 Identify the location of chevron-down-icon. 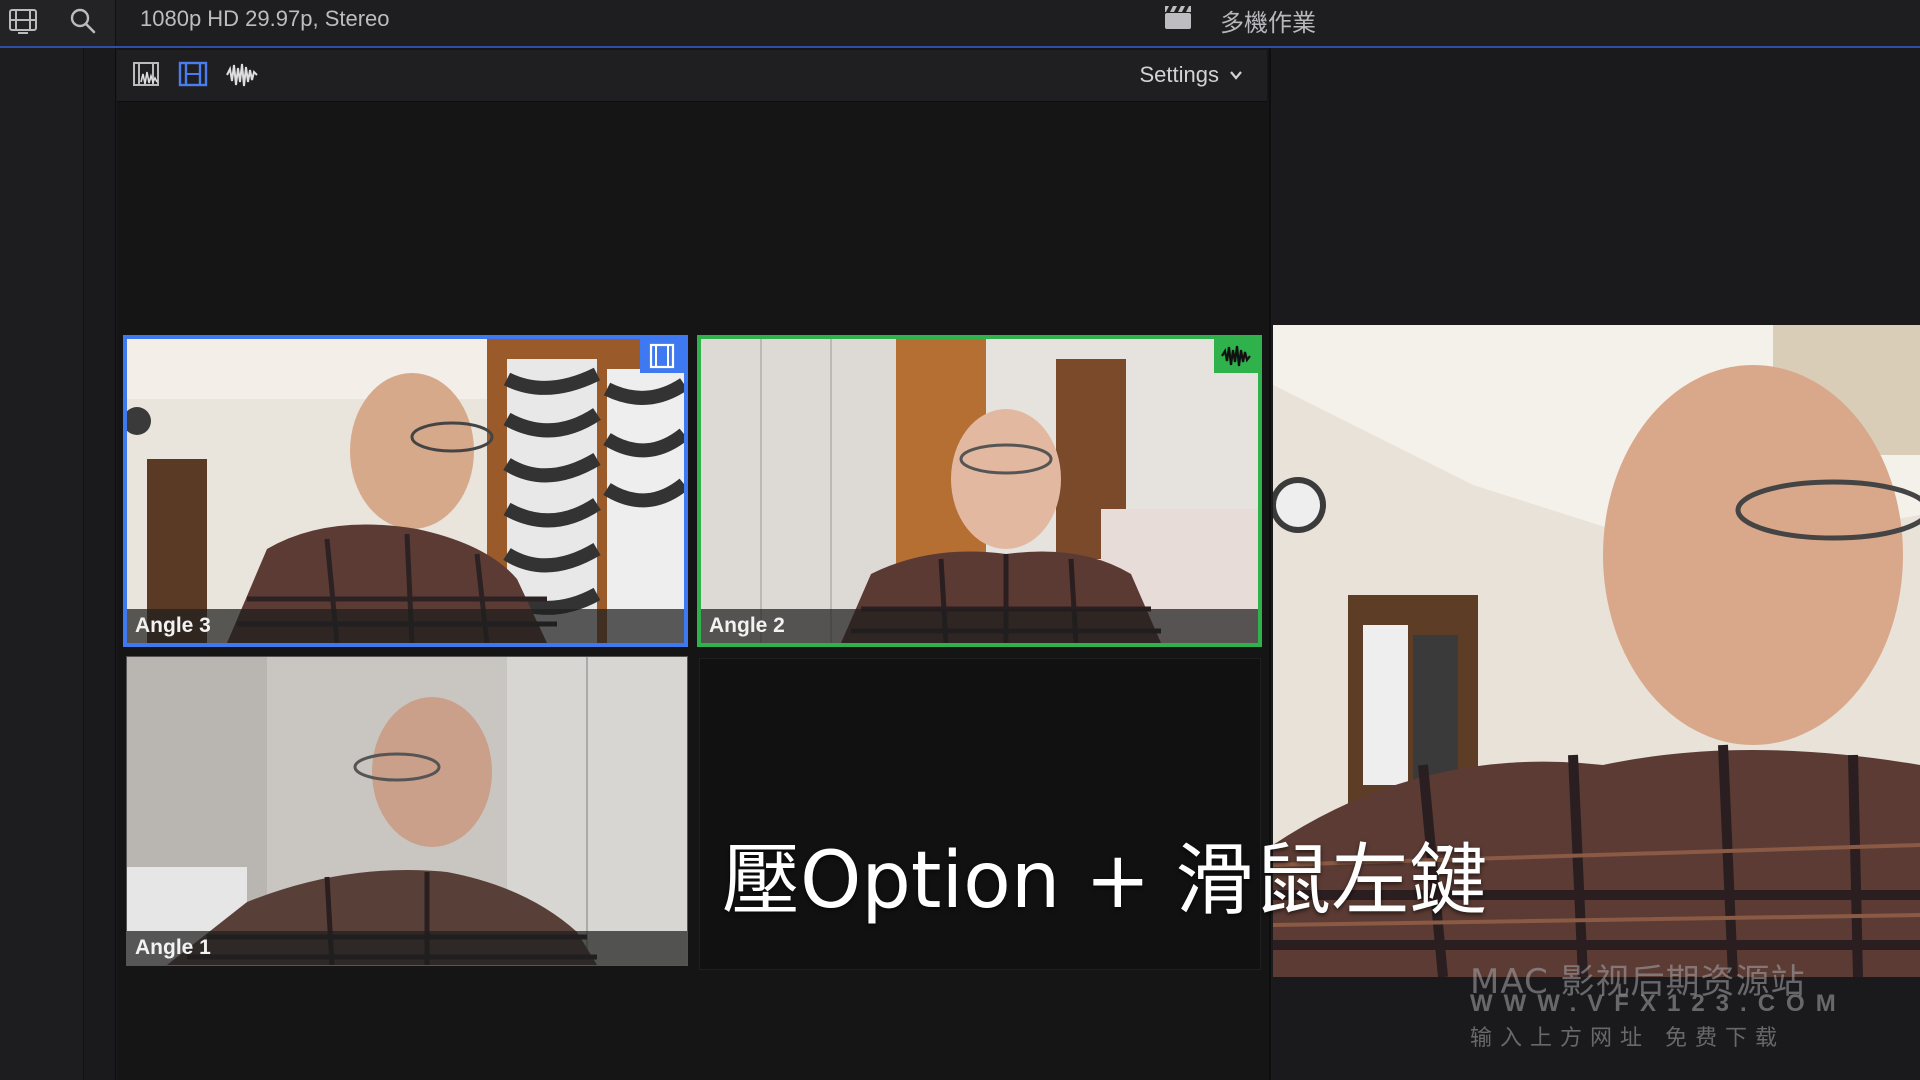
(1236, 75).